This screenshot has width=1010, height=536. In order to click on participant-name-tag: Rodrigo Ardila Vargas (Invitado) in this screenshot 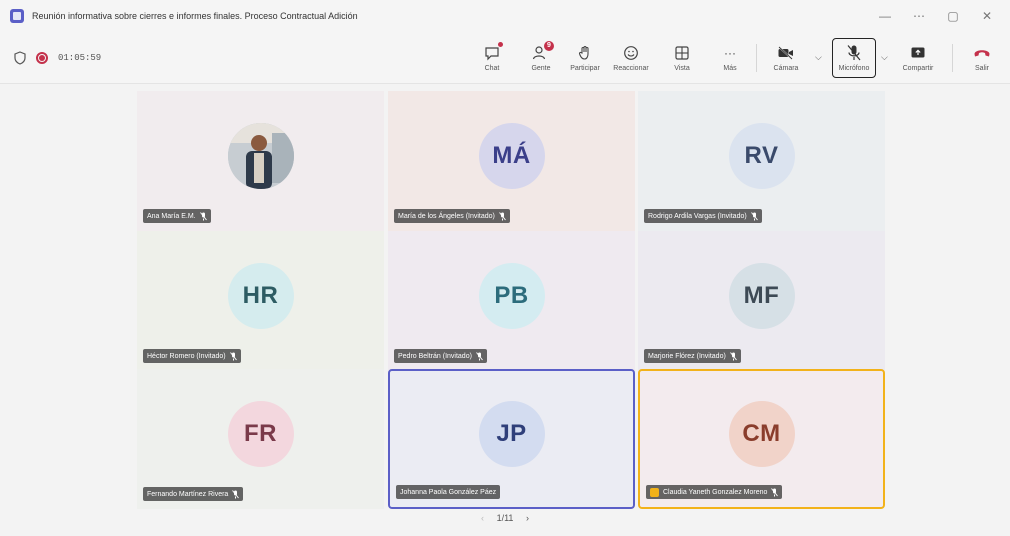, I will do `click(703, 216)`.